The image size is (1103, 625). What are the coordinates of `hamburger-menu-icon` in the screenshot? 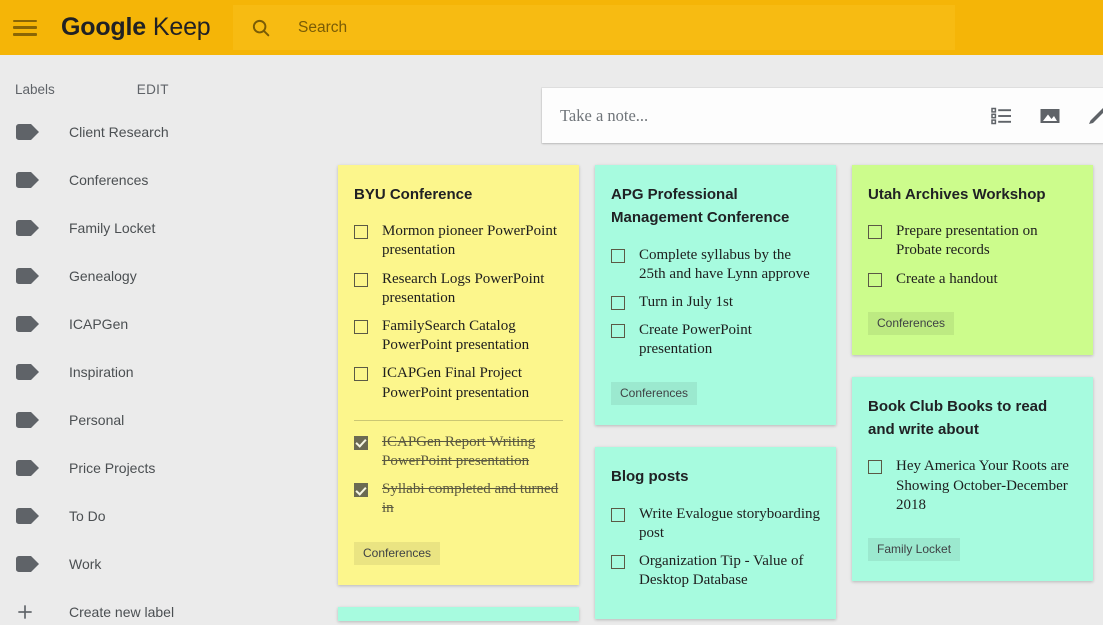 It's located at (26, 28).